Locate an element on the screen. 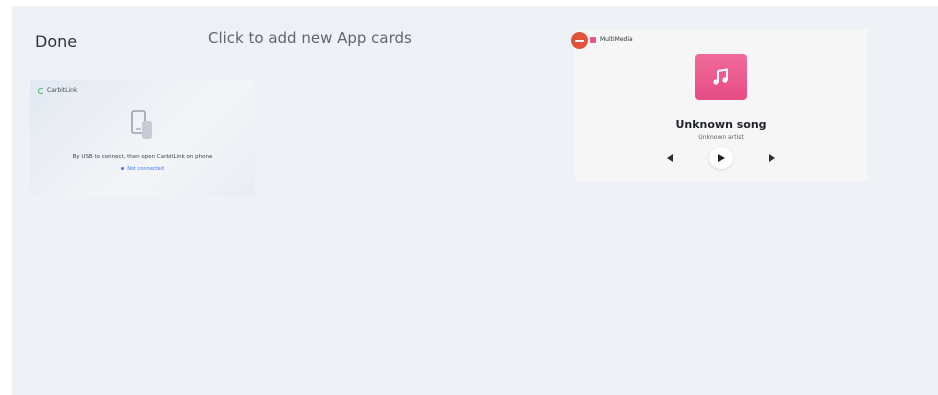 This screenshot has width=938, height=395. play-button is located at coordinates (721, 158).